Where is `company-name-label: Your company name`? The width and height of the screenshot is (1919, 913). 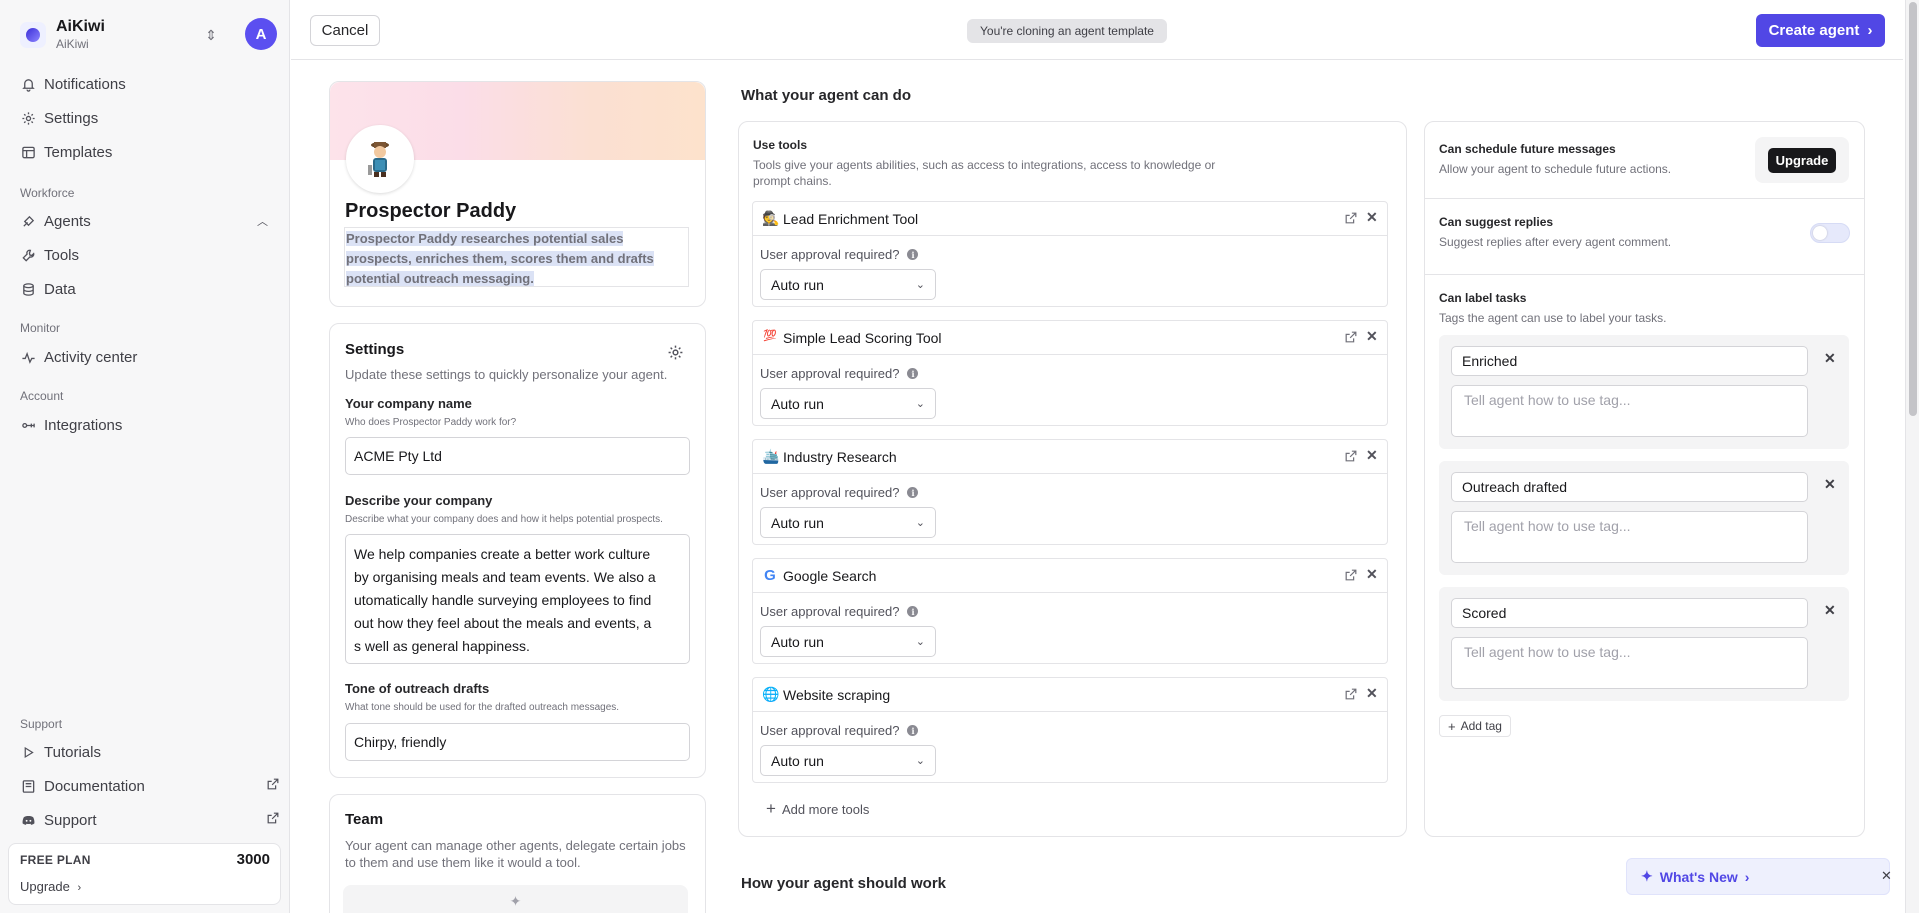
company-name-label: Your company name is located at coordinates (408, 403).